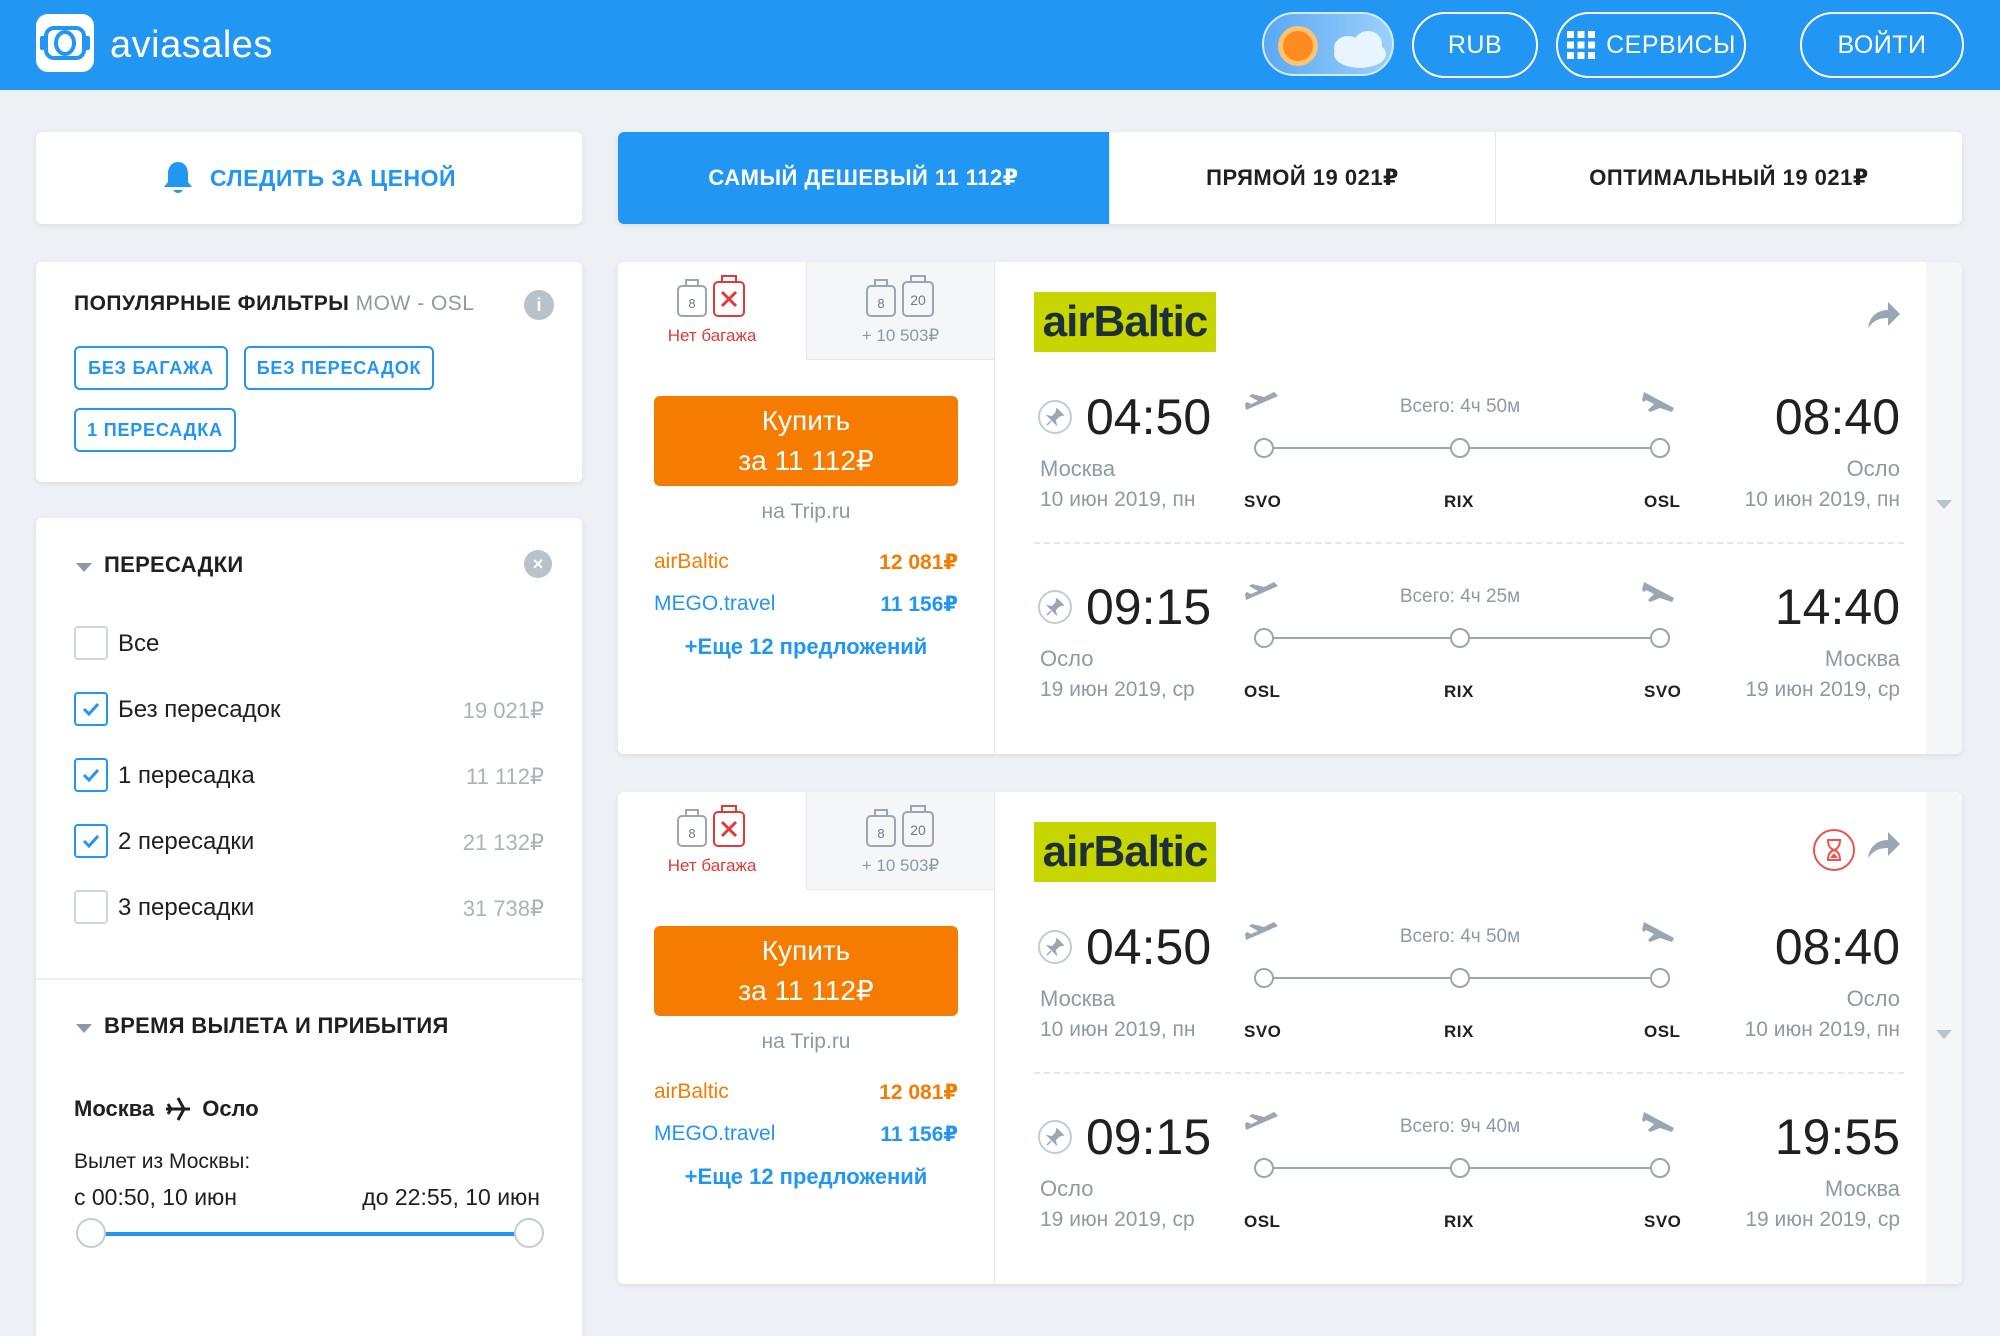  I want to click on segment-divider, so click(1469, 1073).